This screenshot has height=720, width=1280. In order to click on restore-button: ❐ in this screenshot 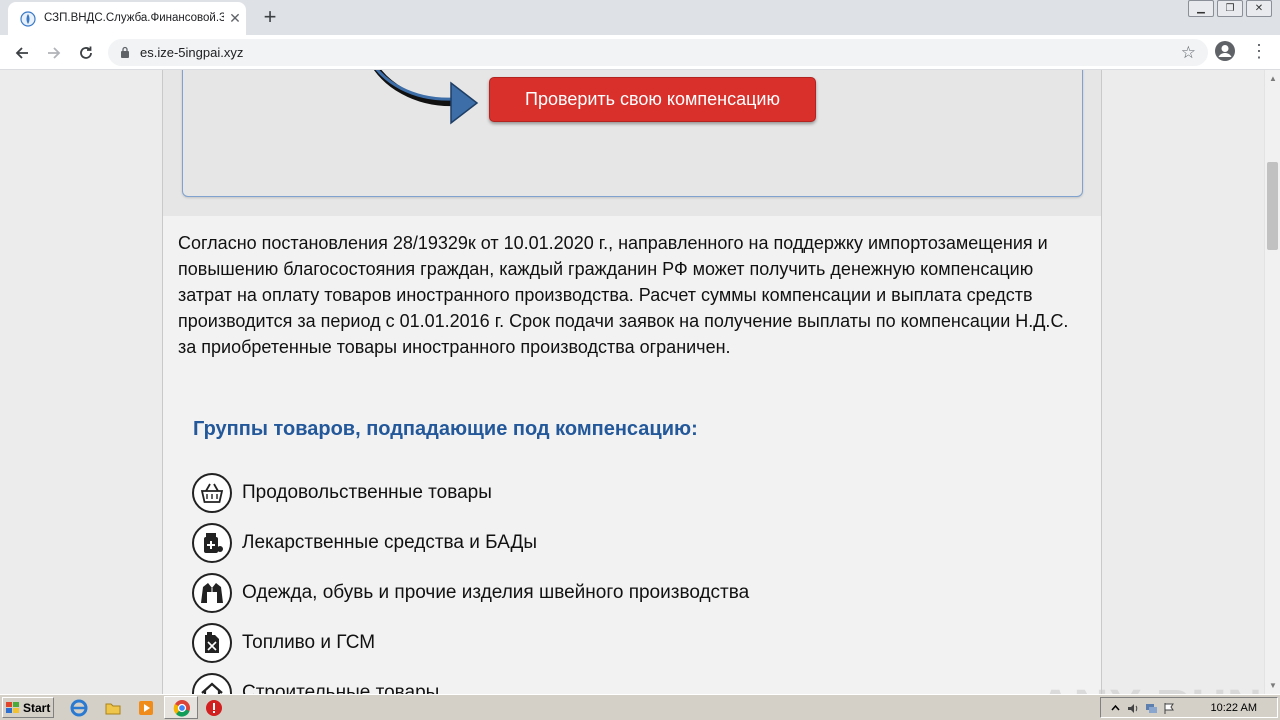, I will do `click(1230, 8)`.